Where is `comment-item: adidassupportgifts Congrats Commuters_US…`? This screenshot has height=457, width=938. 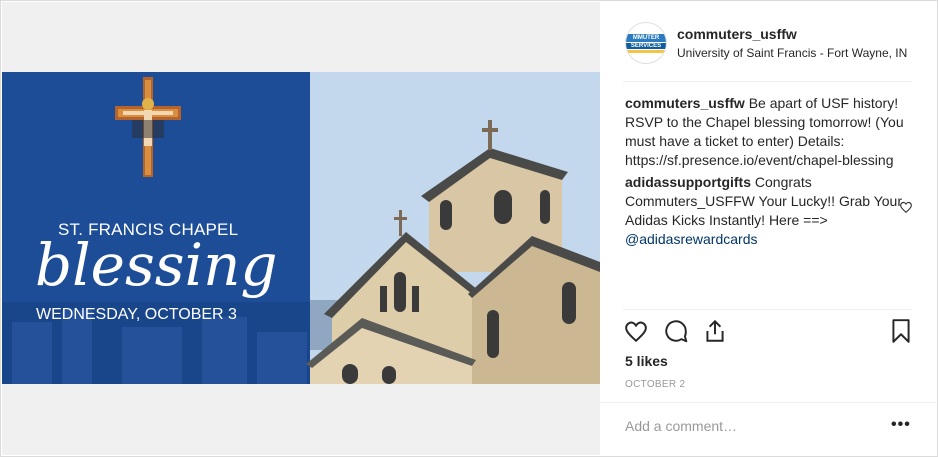 comment-item: adidassupportgifts Congrats Commuters_US… is located at coordinates (769, 211).